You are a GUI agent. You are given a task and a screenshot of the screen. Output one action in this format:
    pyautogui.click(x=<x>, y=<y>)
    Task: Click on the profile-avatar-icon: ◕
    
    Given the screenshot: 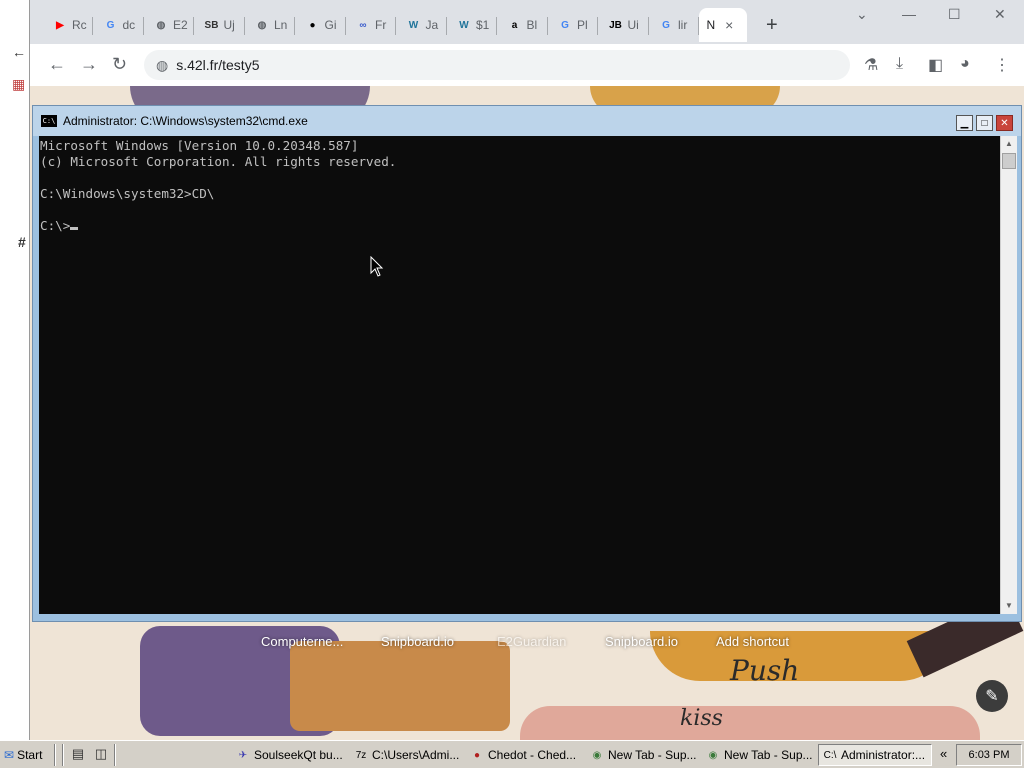 What is the action you would take?
    pyautogui.click(x=965, y=64)
    